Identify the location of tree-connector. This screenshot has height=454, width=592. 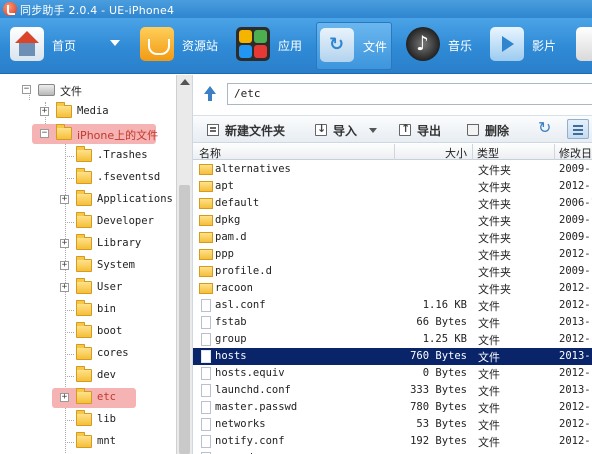
(69, 354).